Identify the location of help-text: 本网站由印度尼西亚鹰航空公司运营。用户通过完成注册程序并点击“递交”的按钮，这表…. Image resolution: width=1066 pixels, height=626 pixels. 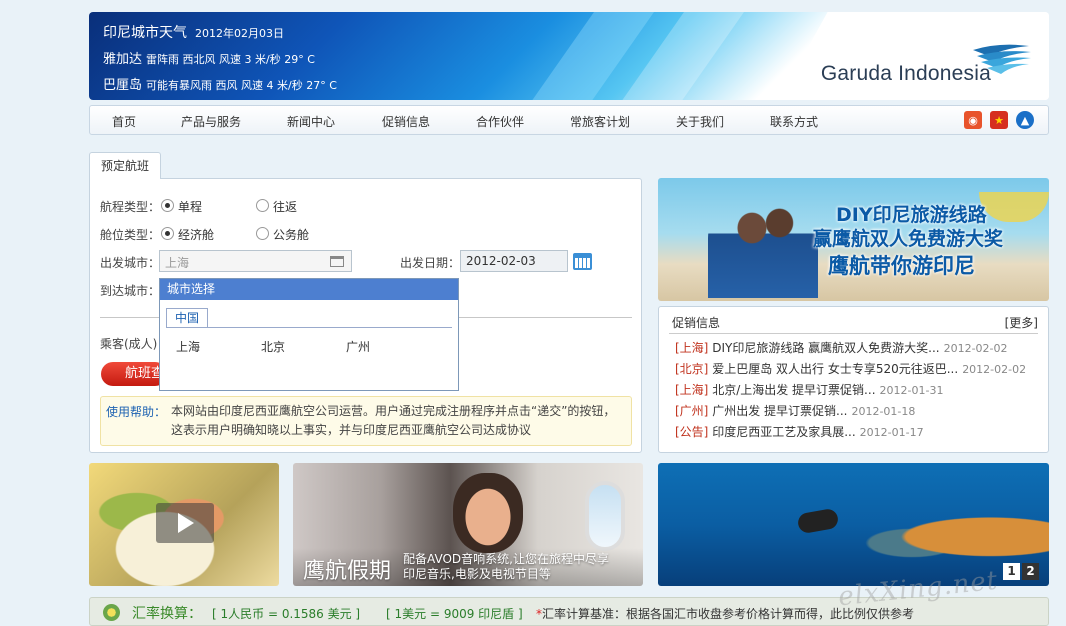
(393, 420).